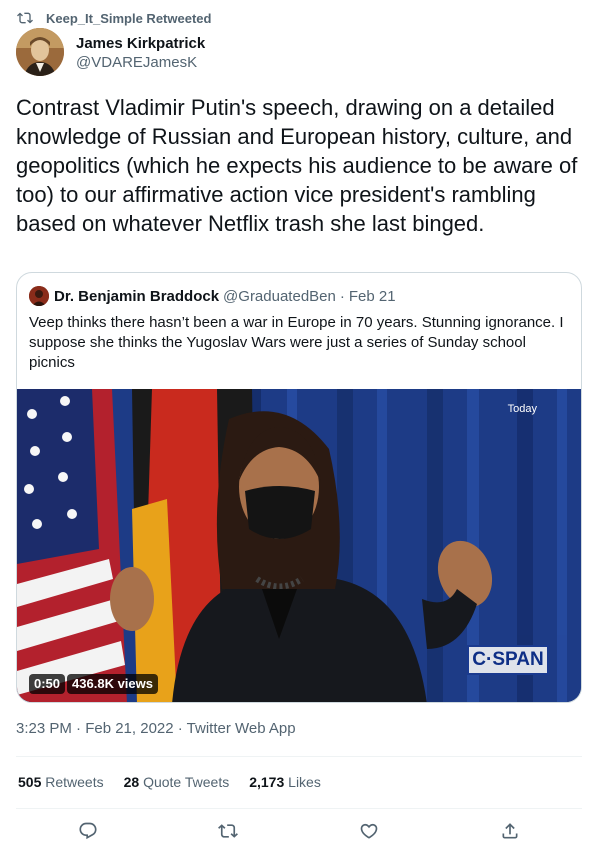 The height and width of the screenshot is (856, 598). What do you see at coordinates (137, 296) in the screenshot?
I see `quote-author-name: Dr. Benjamin Braddock` at bounding box center [137, 296].